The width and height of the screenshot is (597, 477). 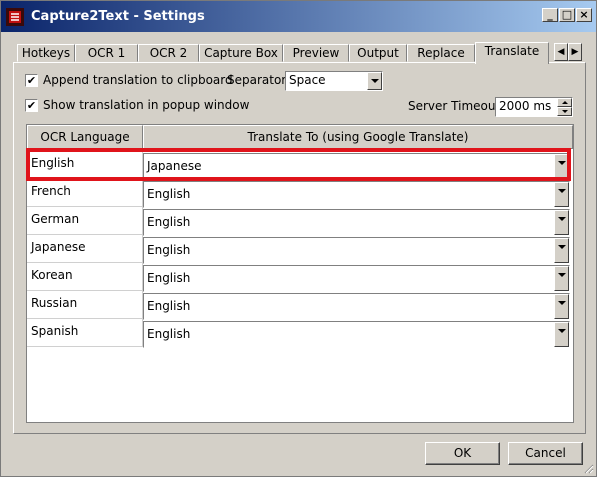 I want to click on tab-hotkeys: Hotkeys, so click(x=46, y=53).